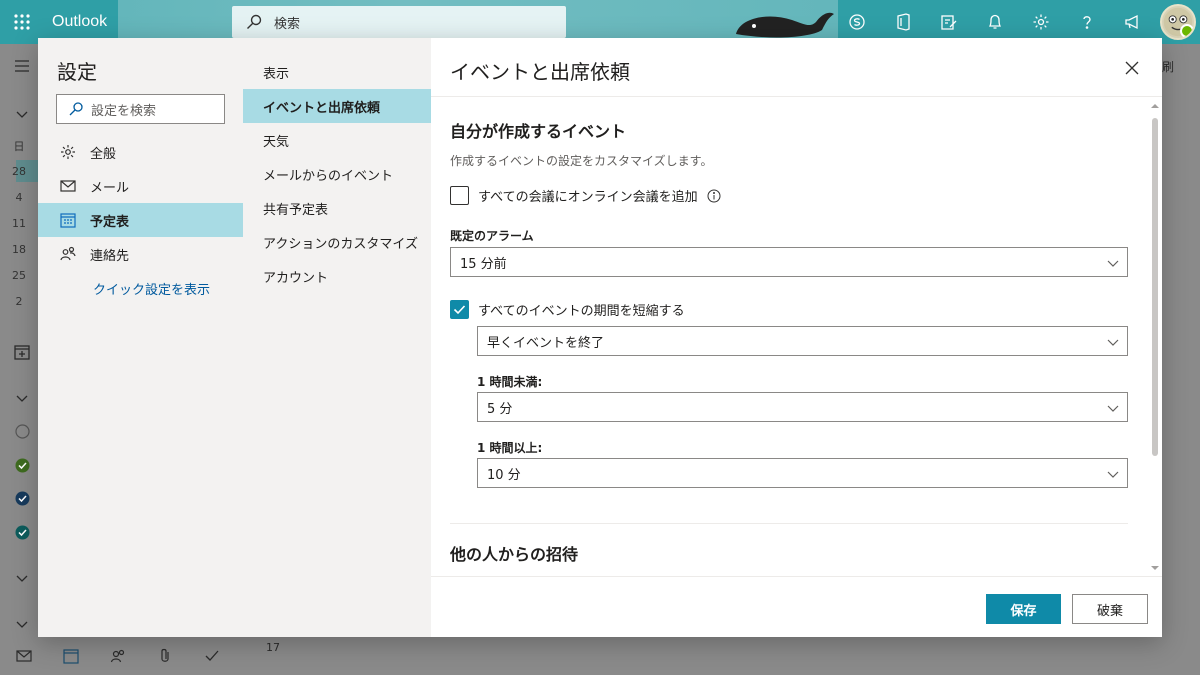 The image size is (1200, 675). Describe the element at coordinates (785, 25) in the screenshot. I see `whale-theme-image` at that location.